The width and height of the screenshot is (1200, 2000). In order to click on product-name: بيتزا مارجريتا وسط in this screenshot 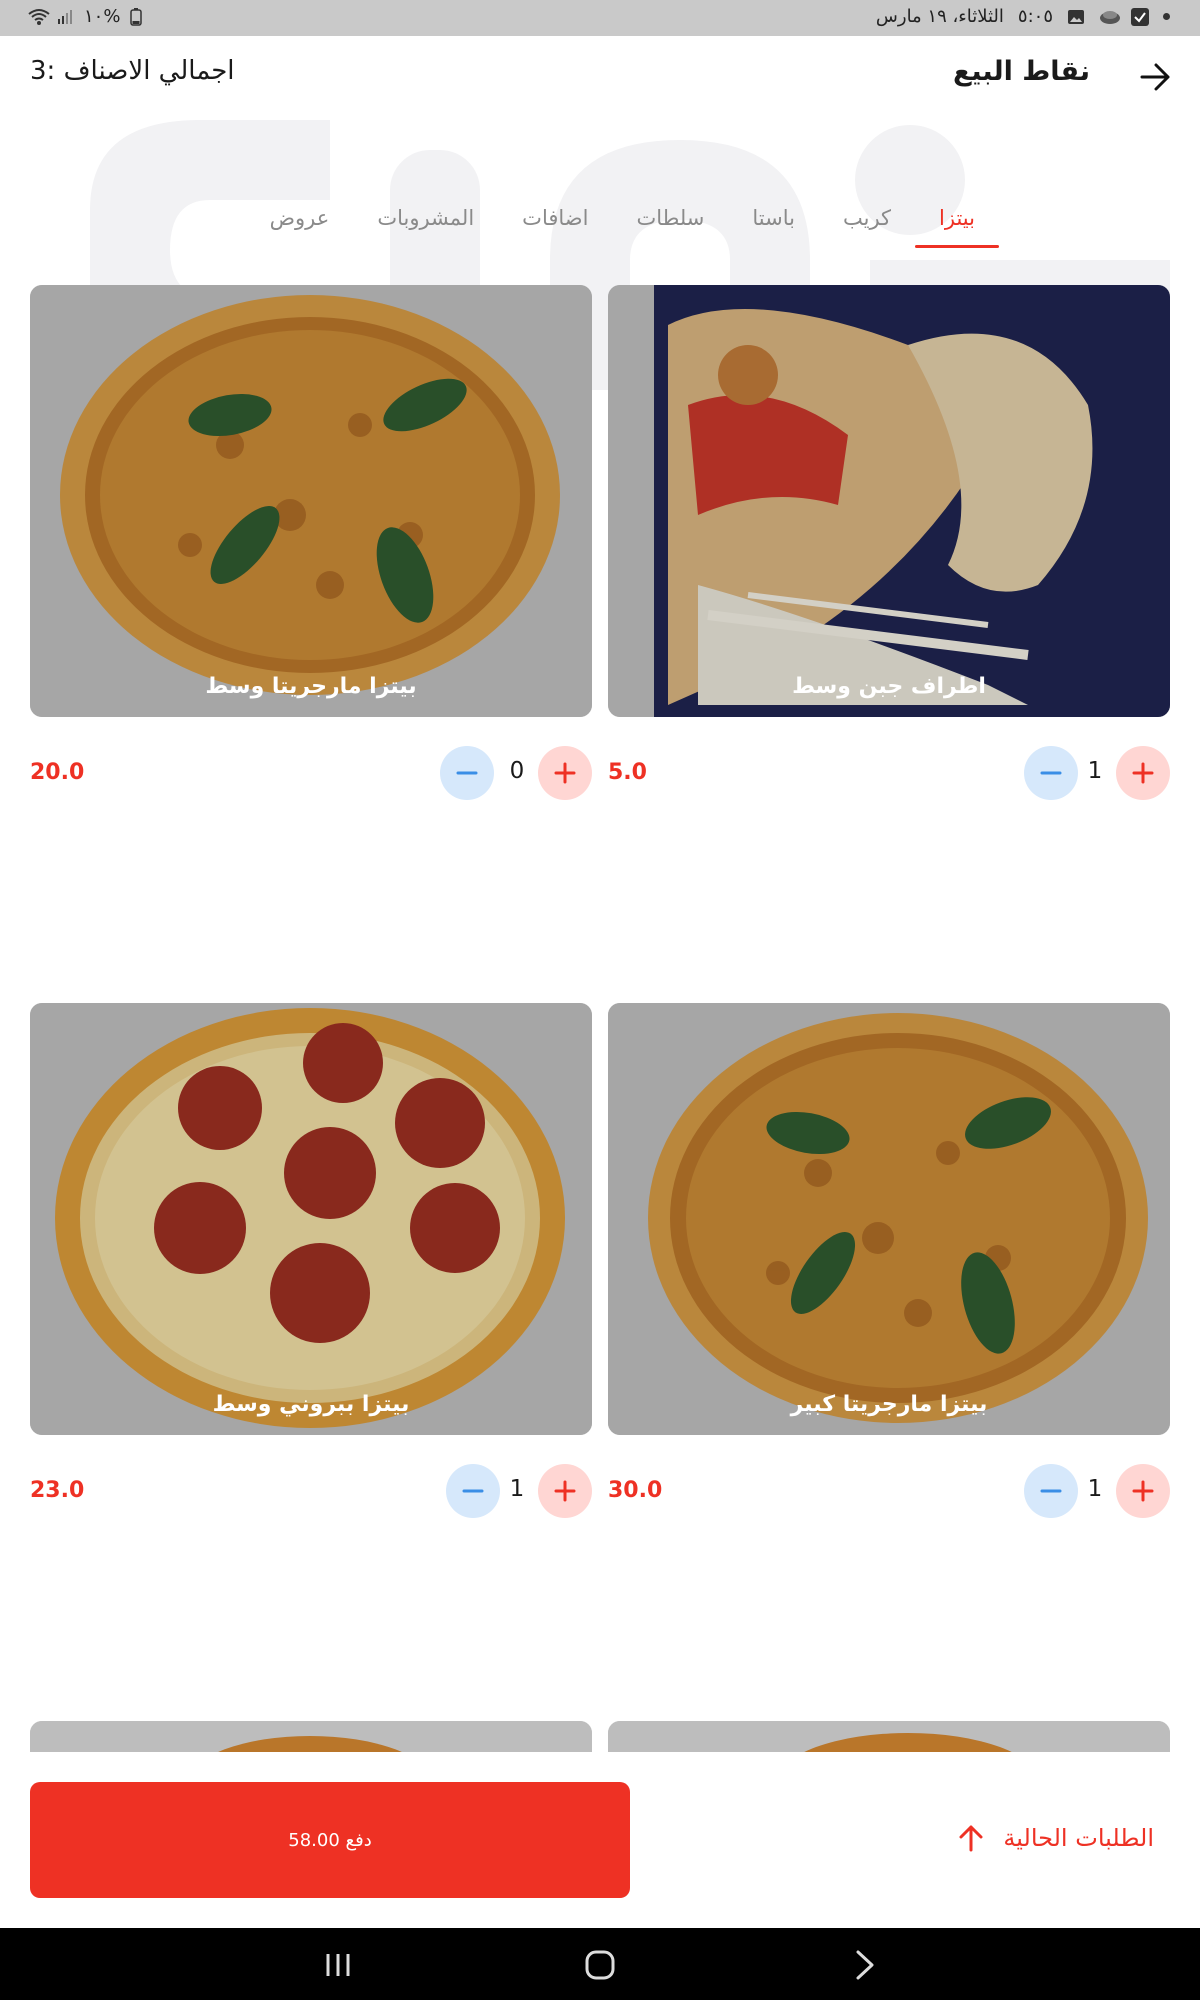, I will do `click(311, 686)`.